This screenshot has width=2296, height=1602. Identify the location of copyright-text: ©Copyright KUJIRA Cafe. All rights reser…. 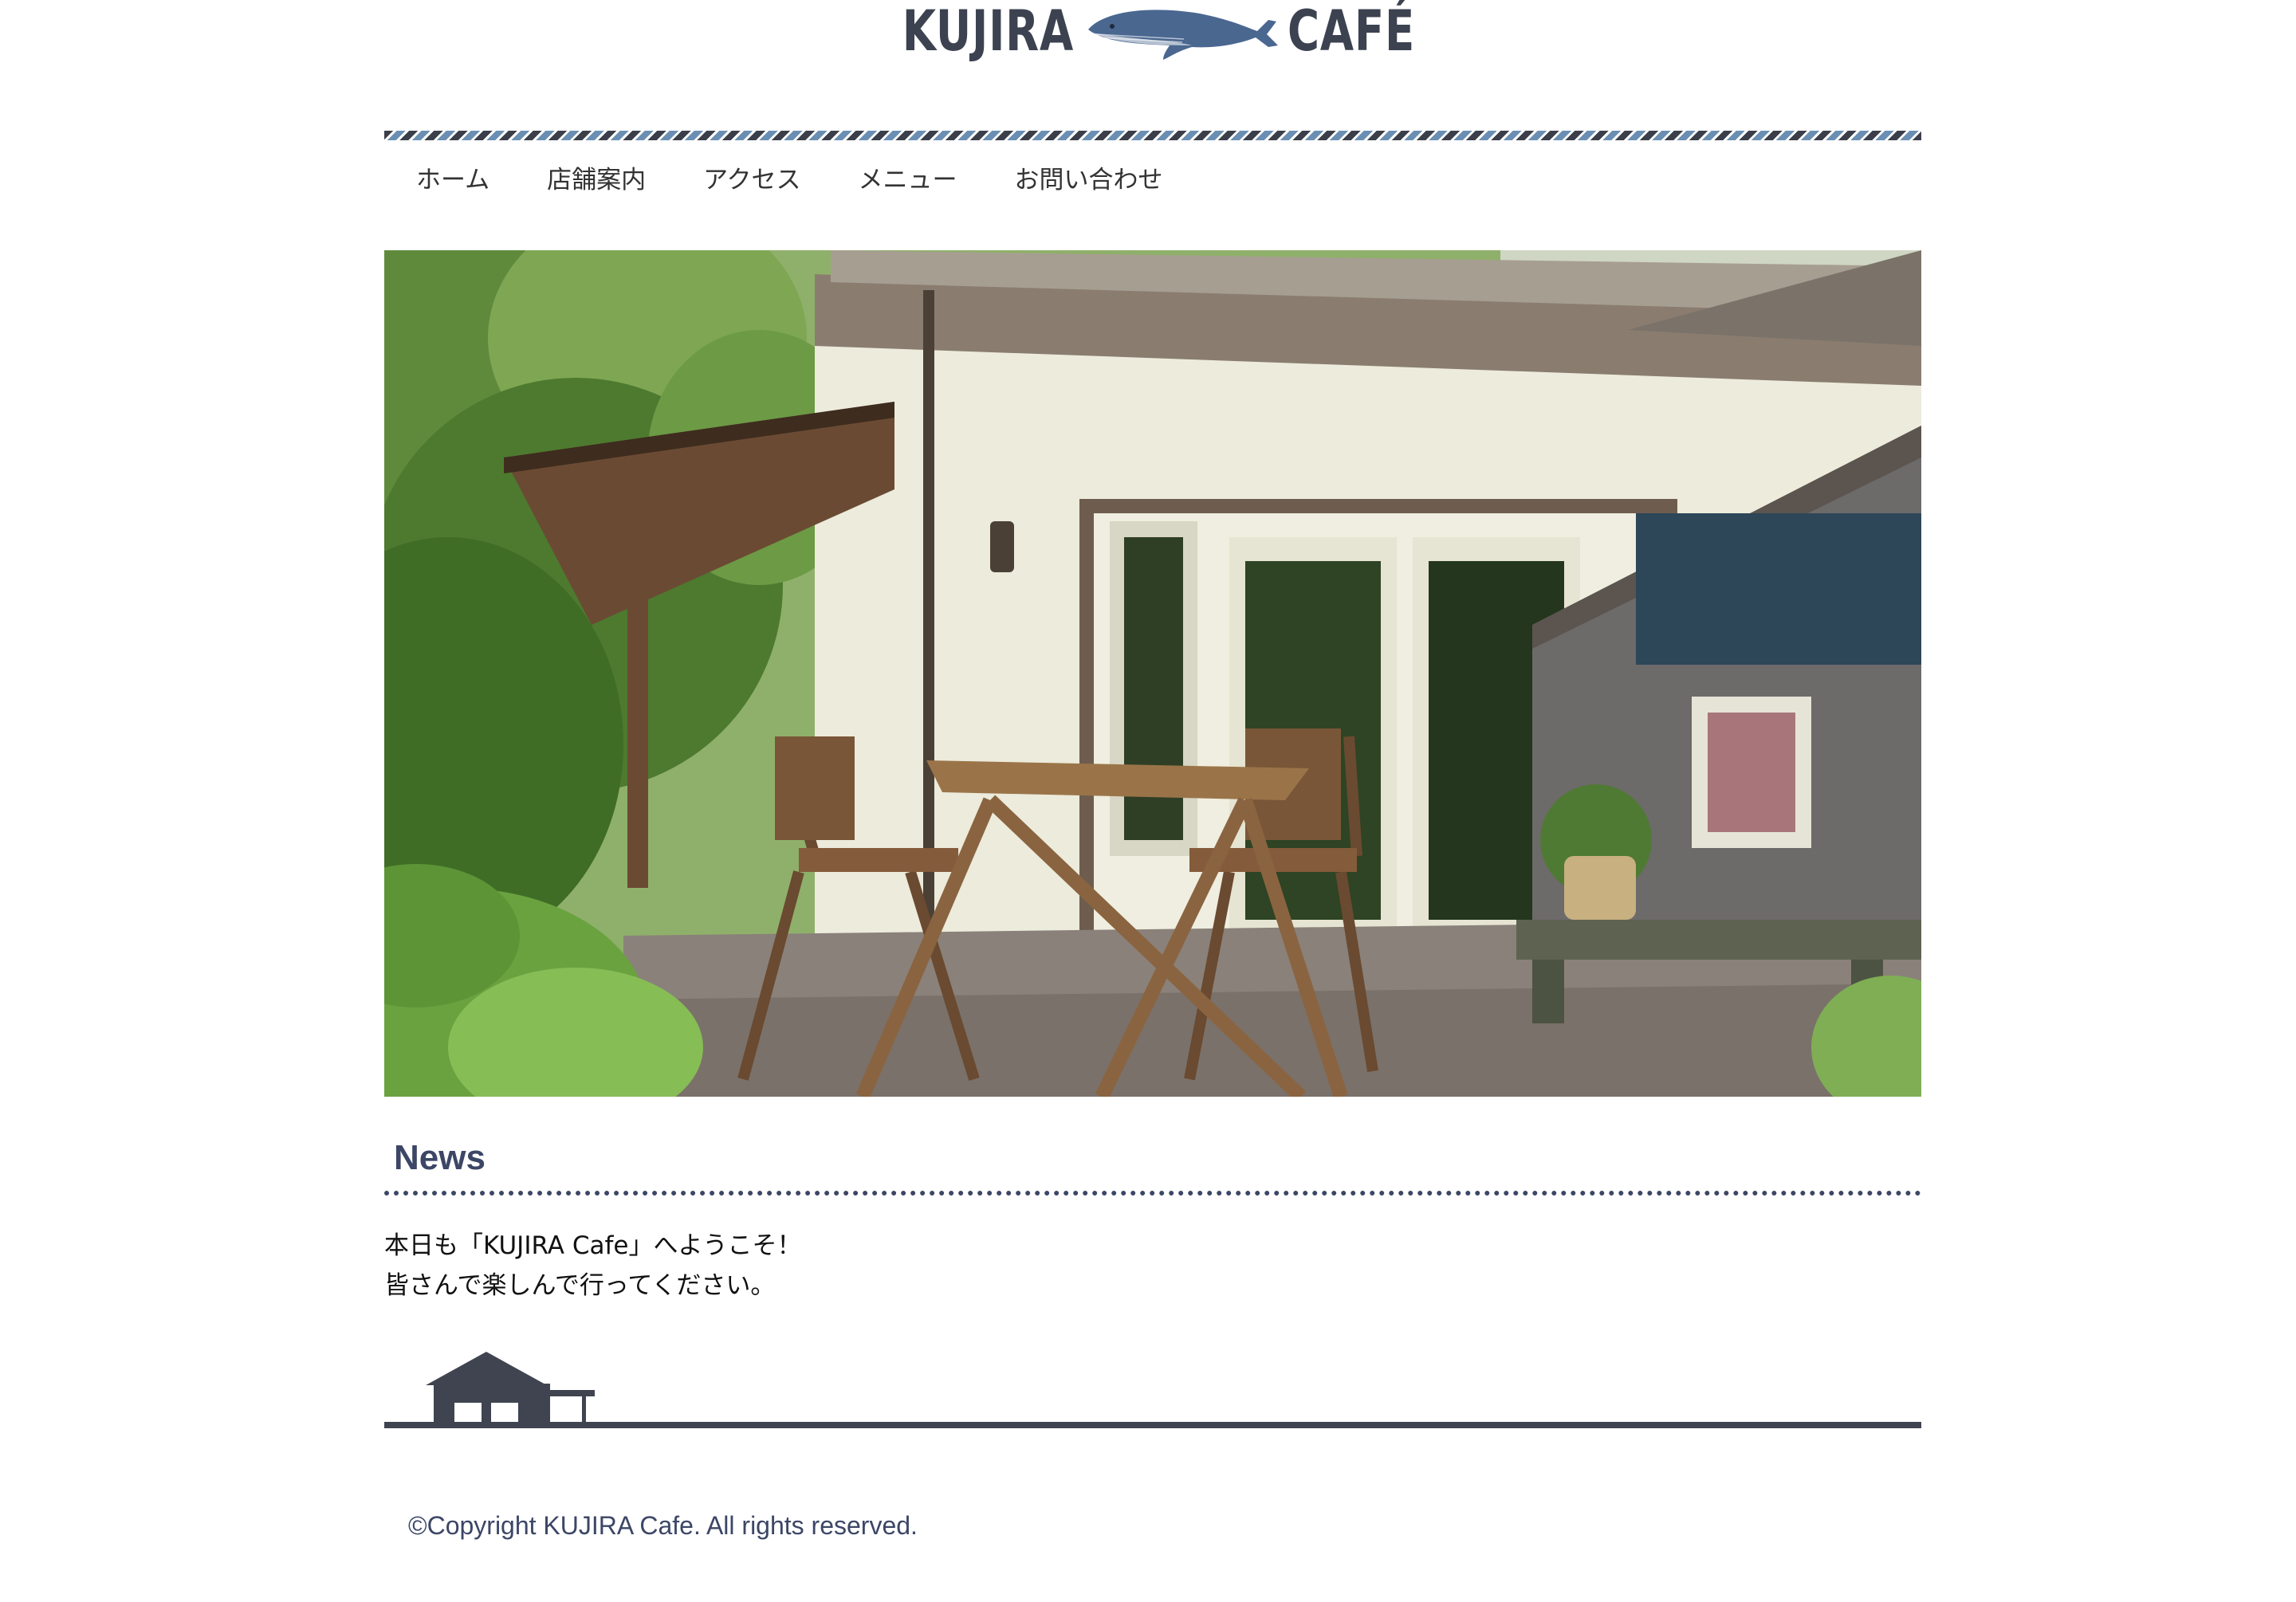
(663, 1525).